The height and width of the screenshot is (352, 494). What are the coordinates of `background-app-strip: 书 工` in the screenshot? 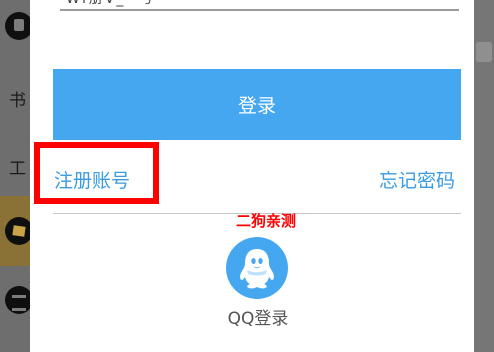 It's located at (16, 176).